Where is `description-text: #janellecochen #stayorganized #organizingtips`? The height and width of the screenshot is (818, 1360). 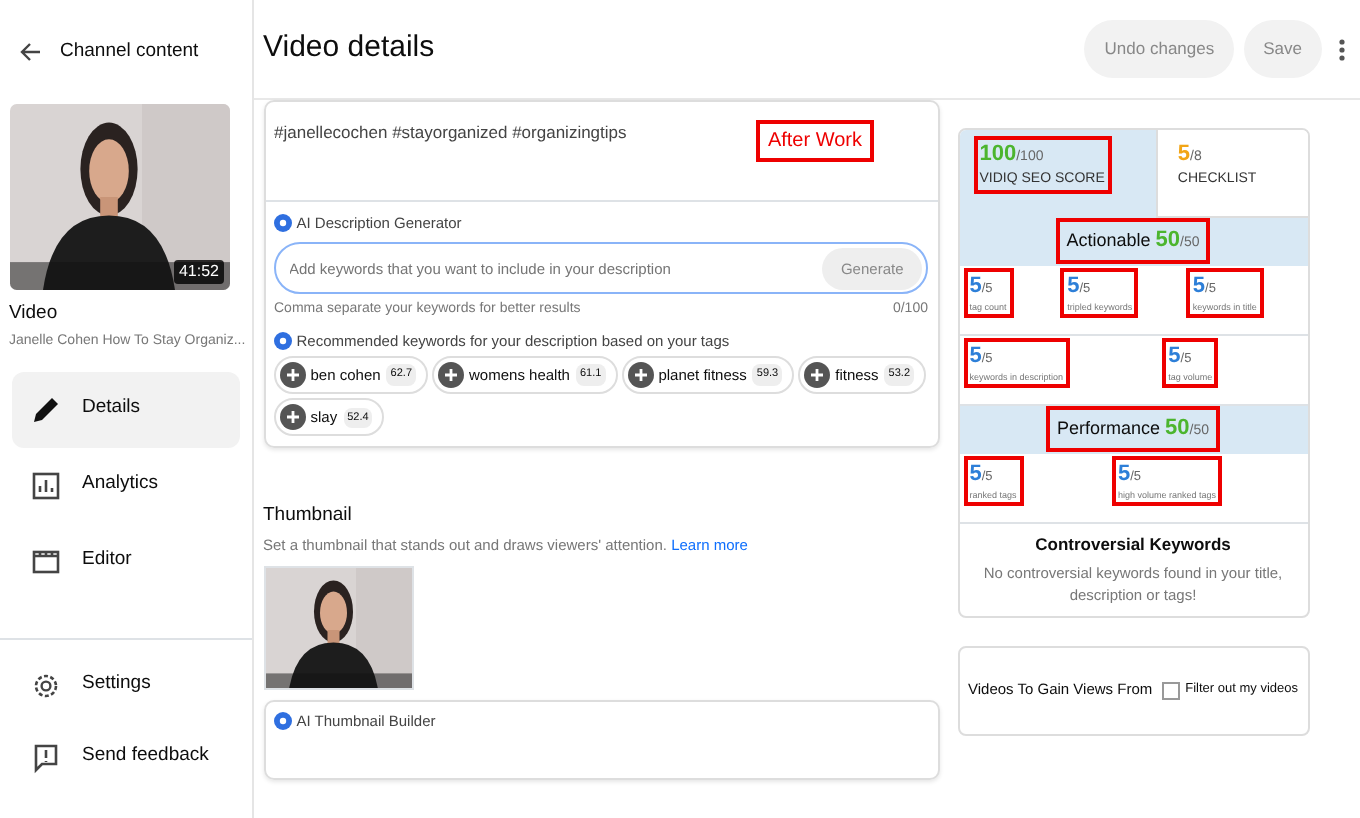
description-text: #janellecochen #stayorganized #organizingtips is located at coordinates (450, 133).